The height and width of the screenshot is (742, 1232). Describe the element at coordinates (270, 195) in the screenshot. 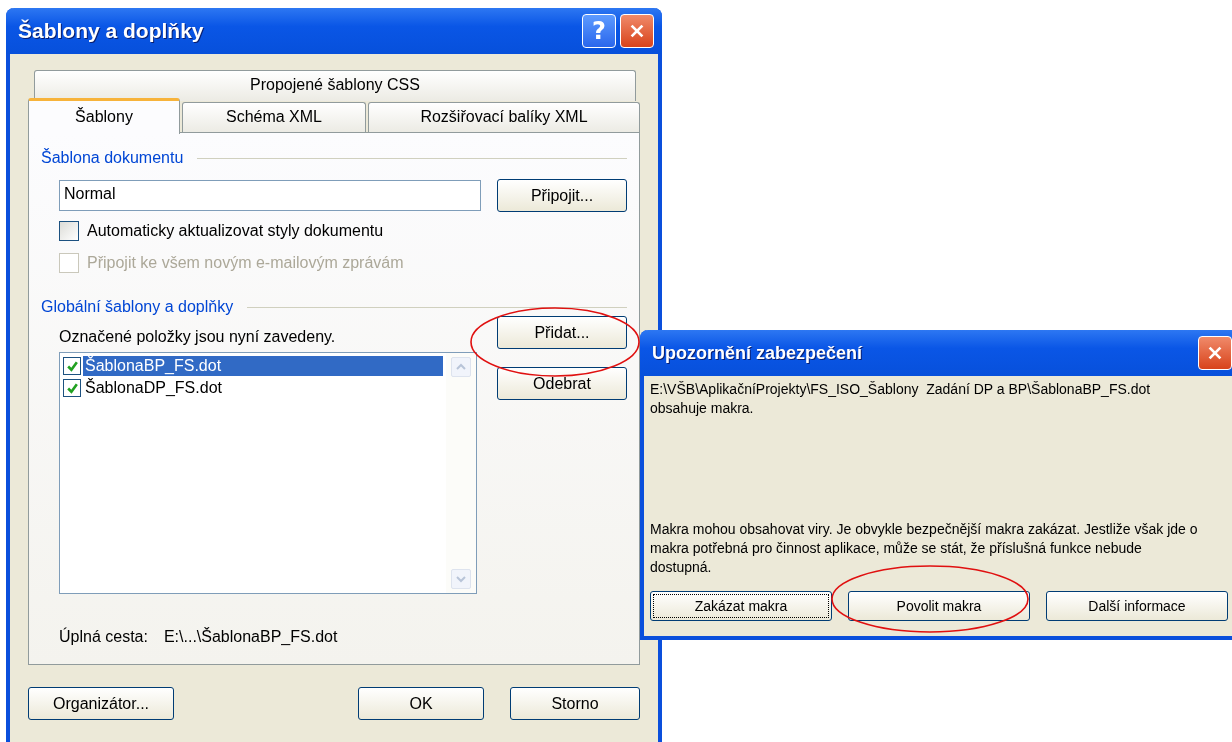

I see `template-field: Normal` at that location.